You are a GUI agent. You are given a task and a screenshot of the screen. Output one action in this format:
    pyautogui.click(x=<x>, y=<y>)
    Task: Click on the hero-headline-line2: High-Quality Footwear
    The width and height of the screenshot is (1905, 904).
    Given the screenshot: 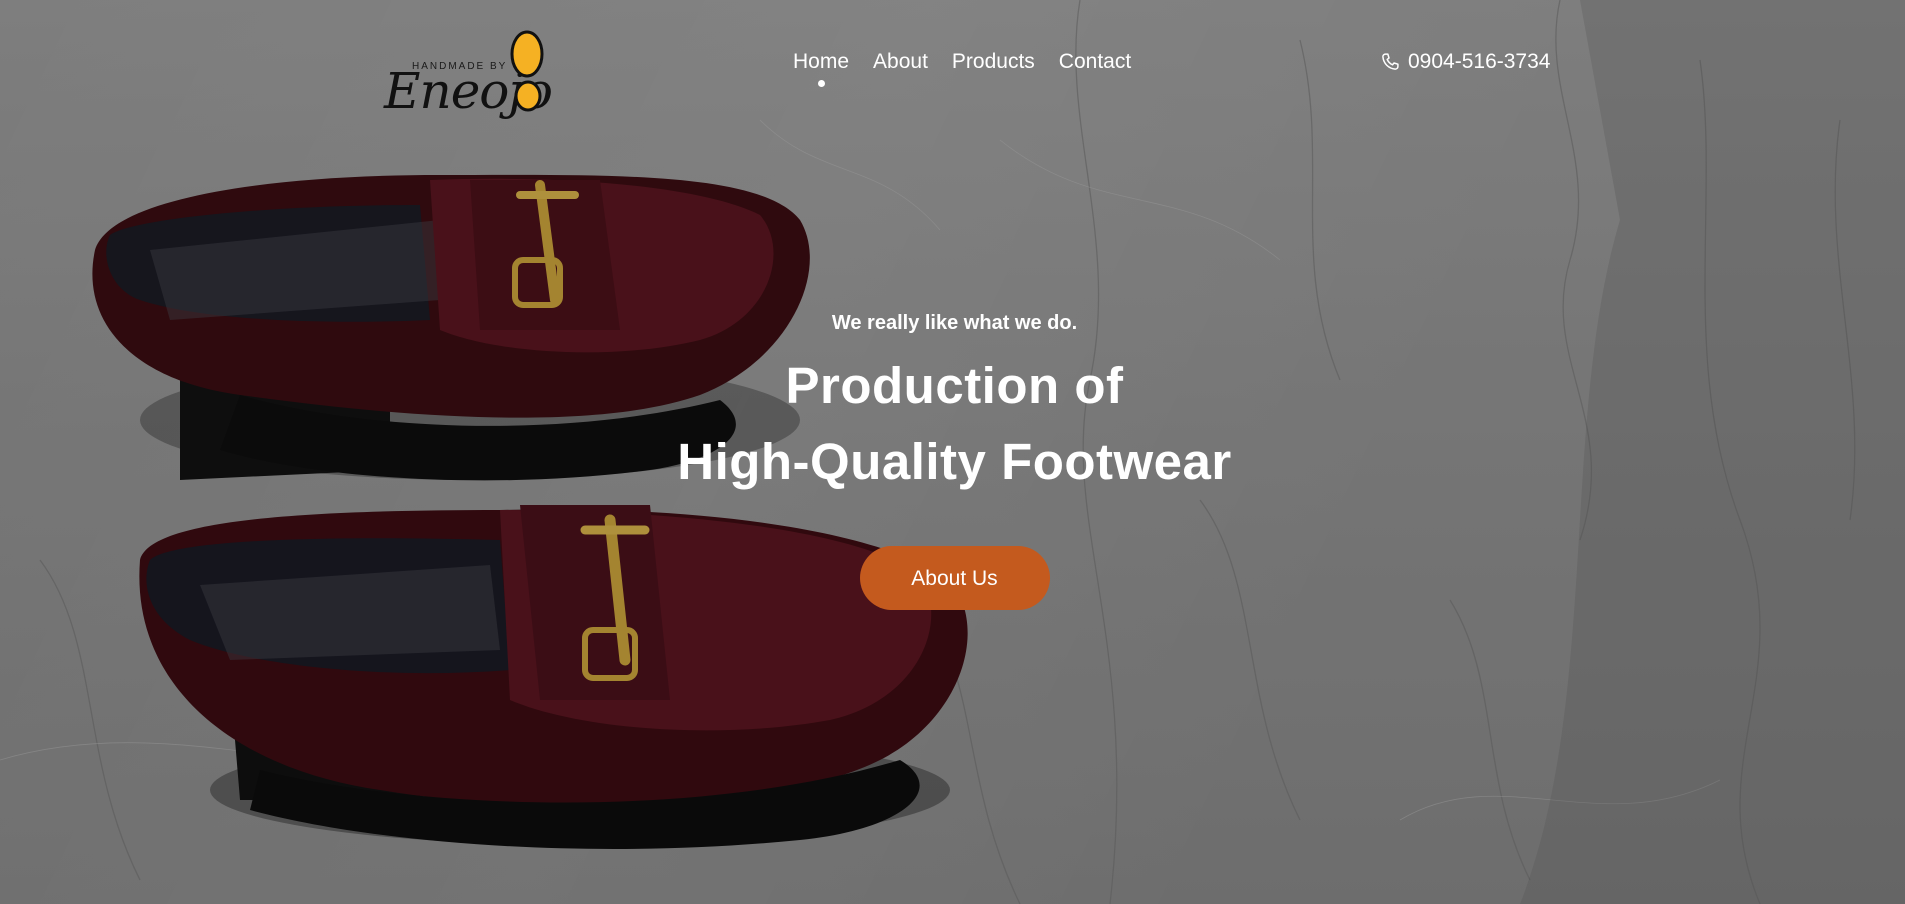 What is the action you would take?
    pyautogui.click(x=954, y=461)
    